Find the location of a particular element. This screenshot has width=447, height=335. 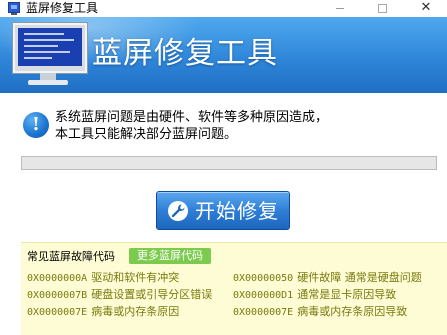

error-description: 通常是显卡原因导致 is located at coordinates (347, 294).